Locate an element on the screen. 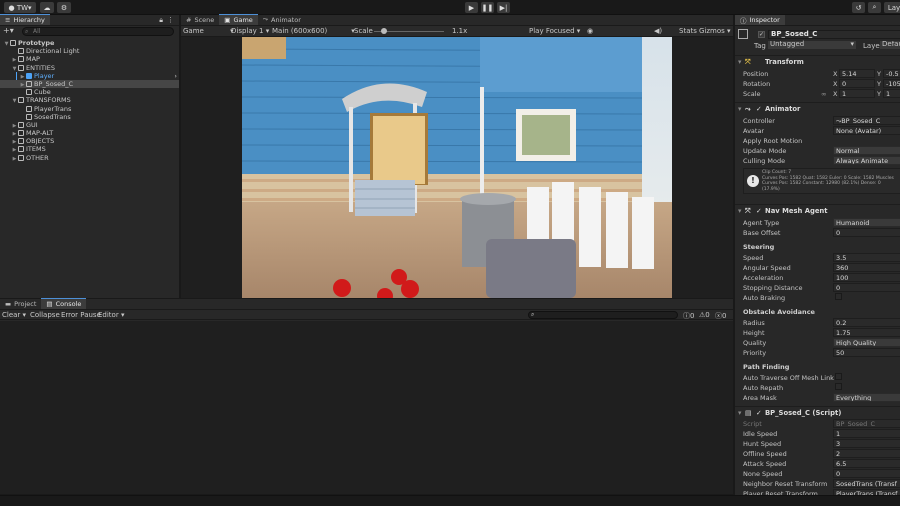 This screenshot has height=506, width=900. gizmos-dropdown: Gizmos ▾ is located at coordinates (715, 31).